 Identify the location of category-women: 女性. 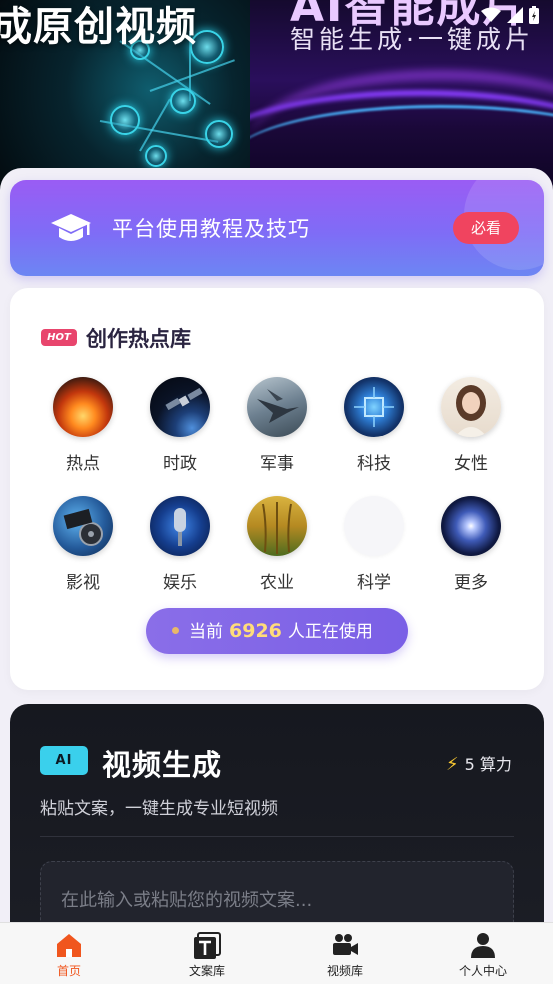
(471, 425).